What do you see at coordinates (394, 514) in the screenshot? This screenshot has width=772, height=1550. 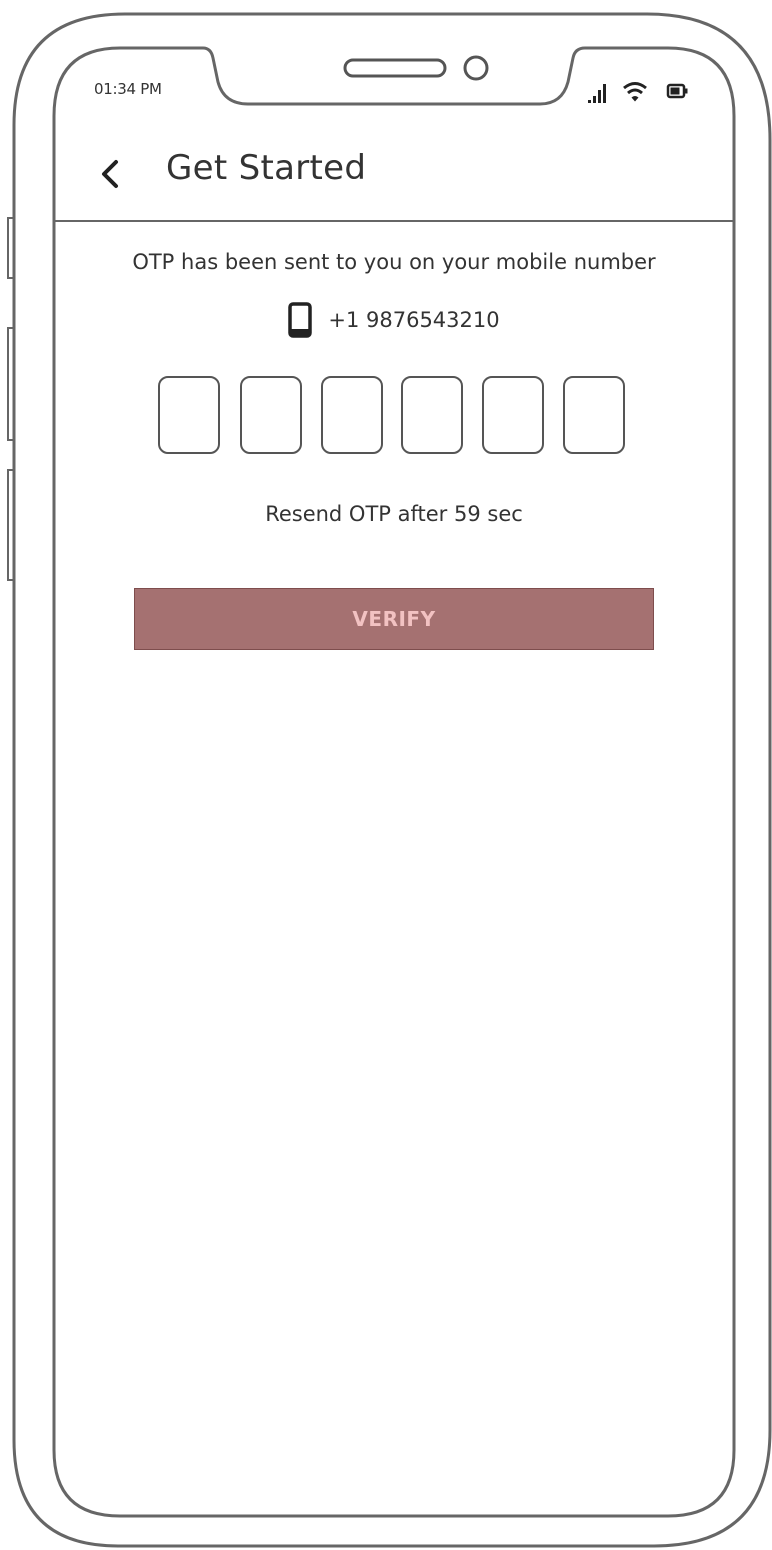 I see `resend-otp-timer: Resend OTP after 59 sec` at bounding box center [394, 514].